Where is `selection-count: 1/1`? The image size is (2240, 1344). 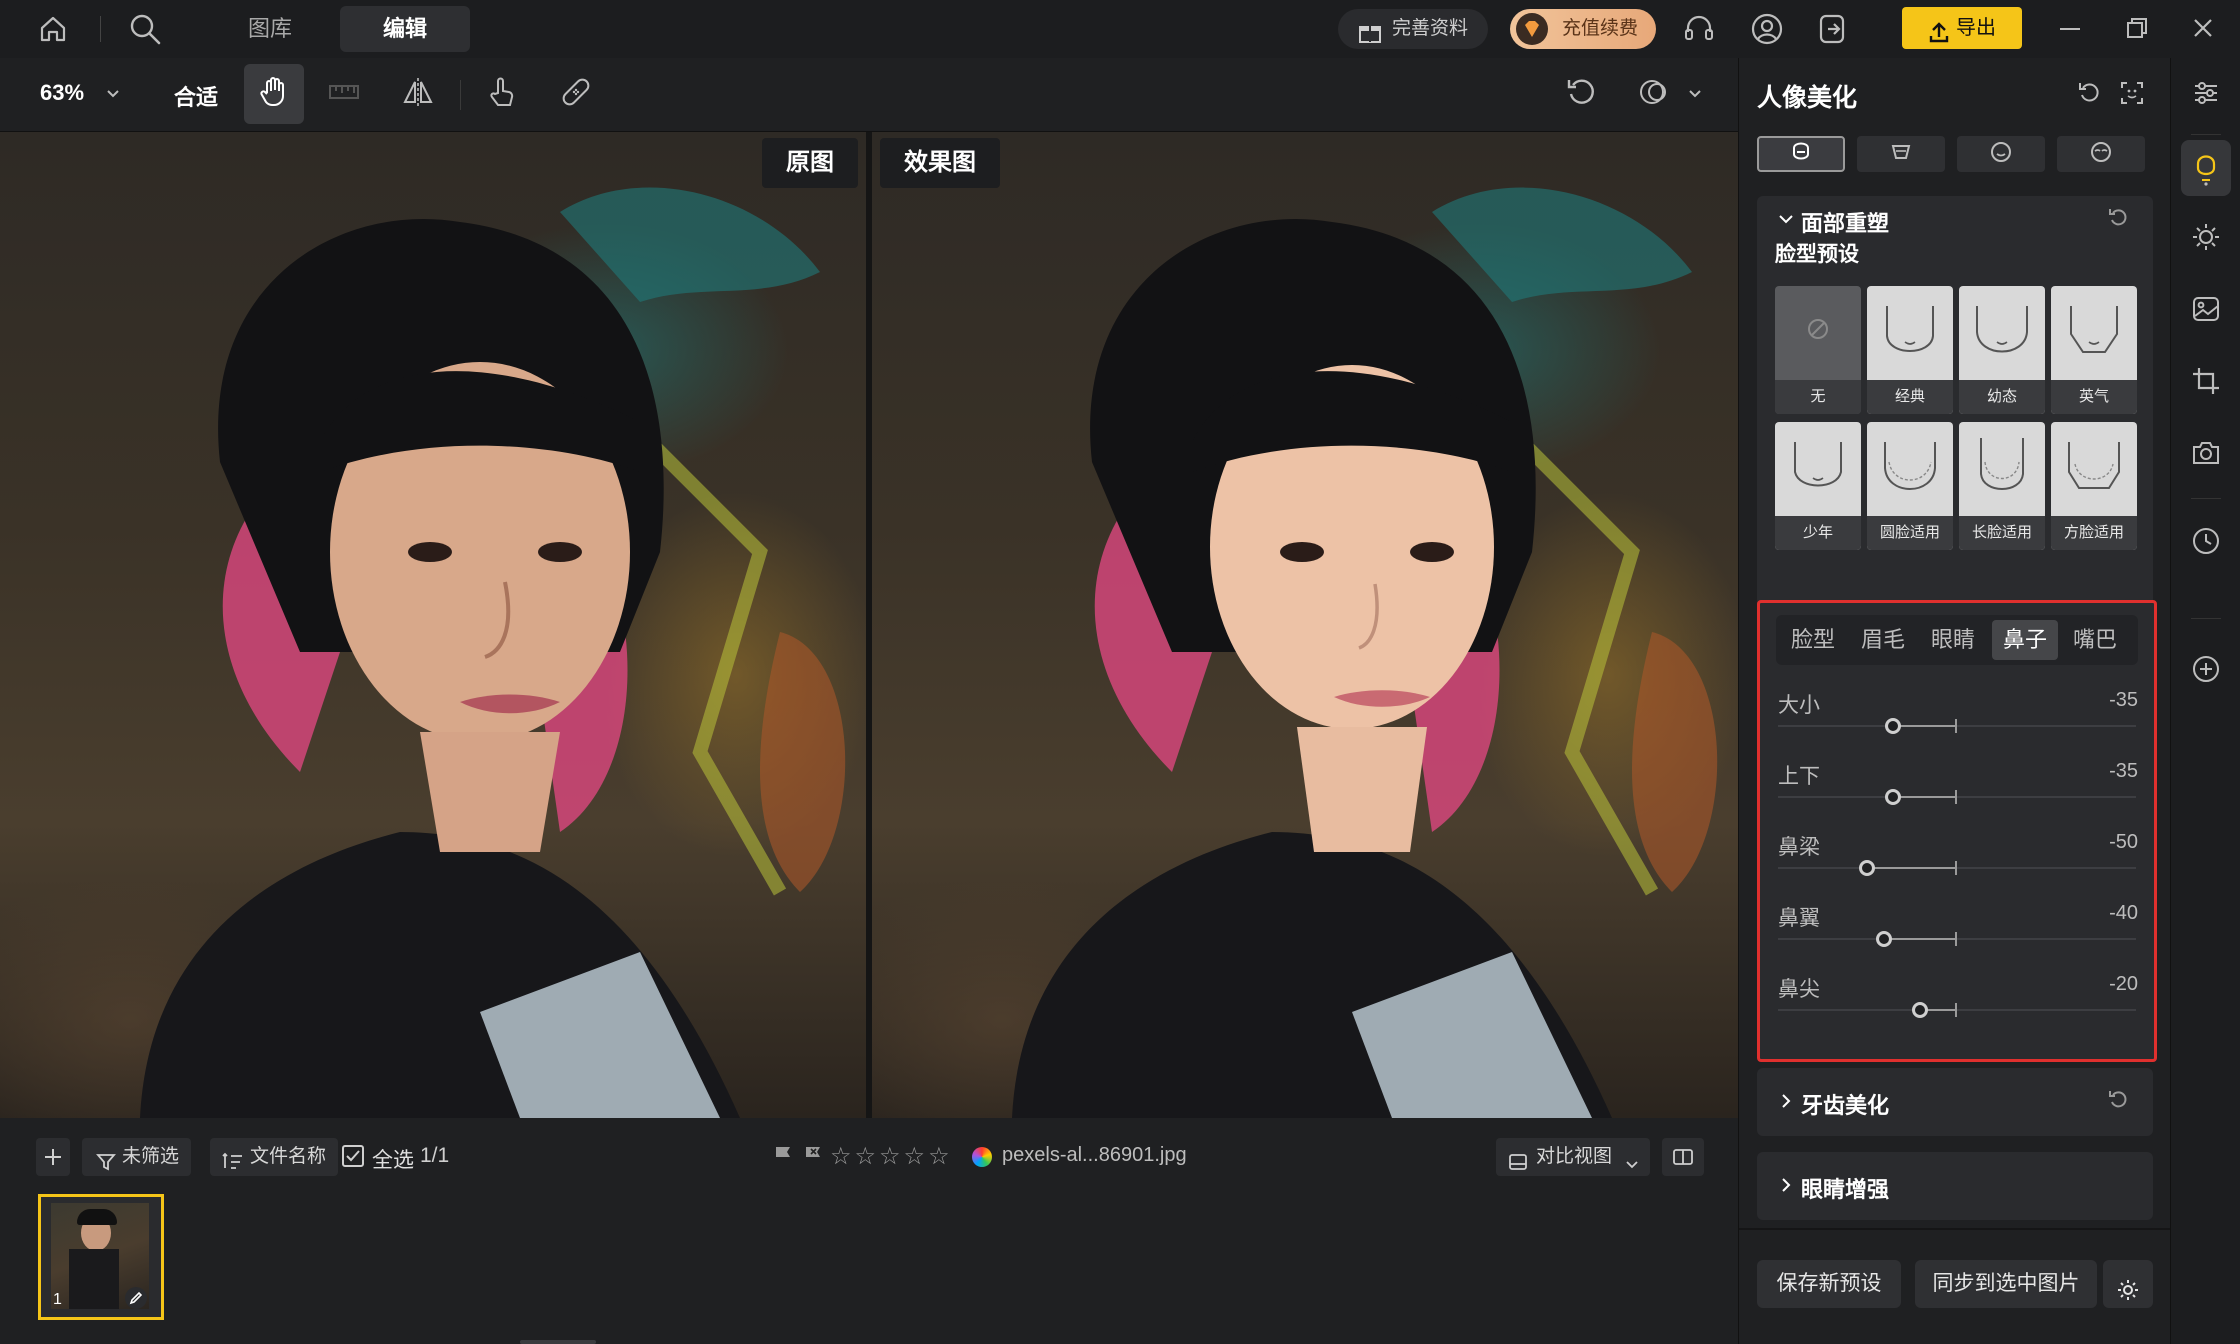 selection-count: 1/1 is located at coordinates (435, 1155).